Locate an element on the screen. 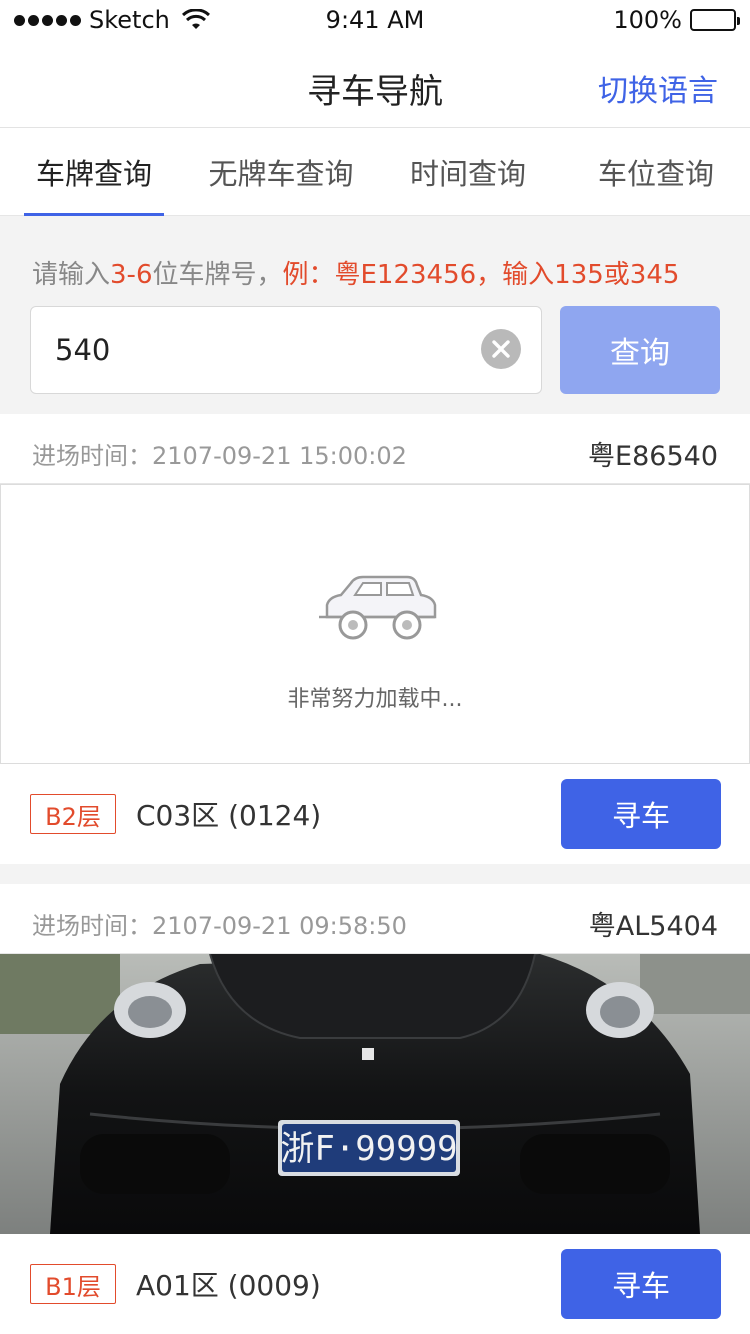  tab-label: 无牌车查询 is located at coordinates (281, 174).